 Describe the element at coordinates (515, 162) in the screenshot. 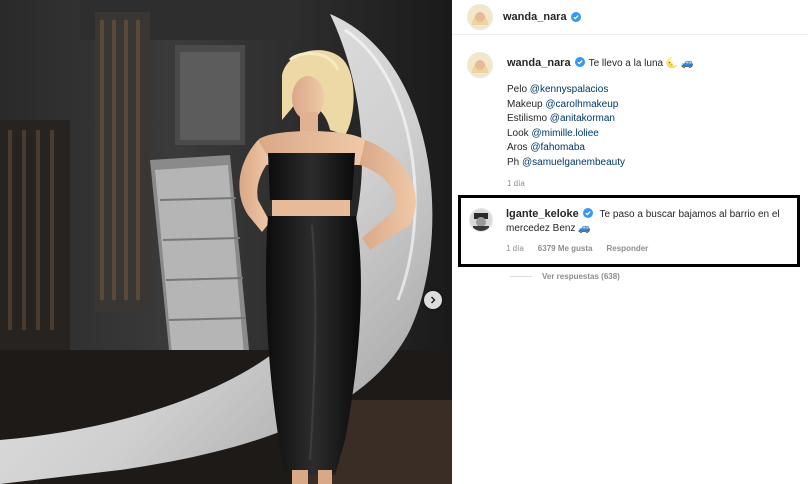

I see `credit-label: Ph` at that location.